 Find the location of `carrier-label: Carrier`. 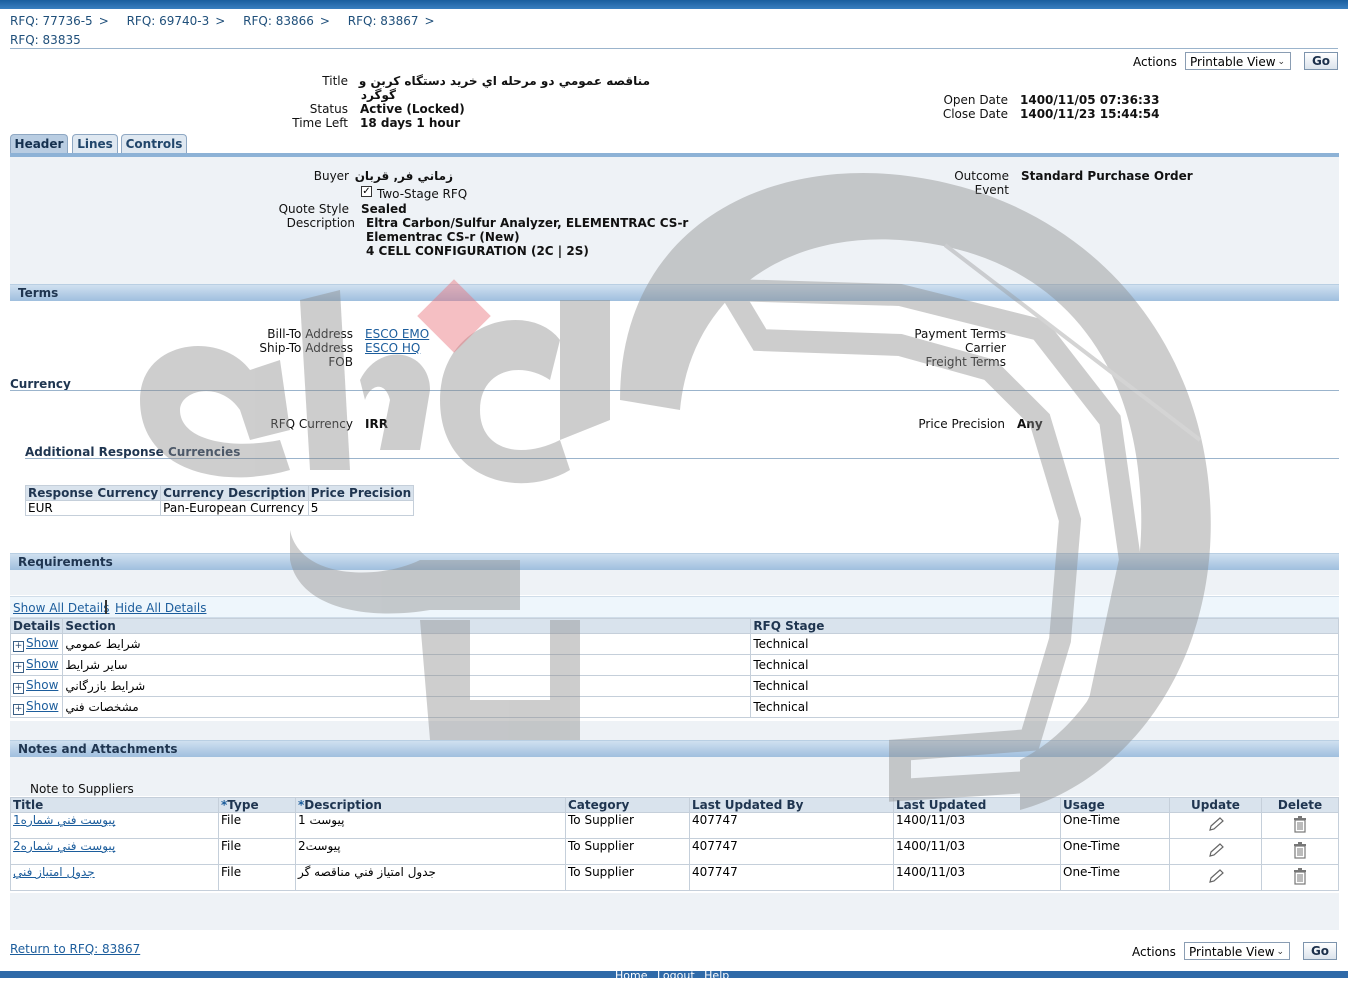

carrier-label: Carrier is located at coordinates (985, 348).